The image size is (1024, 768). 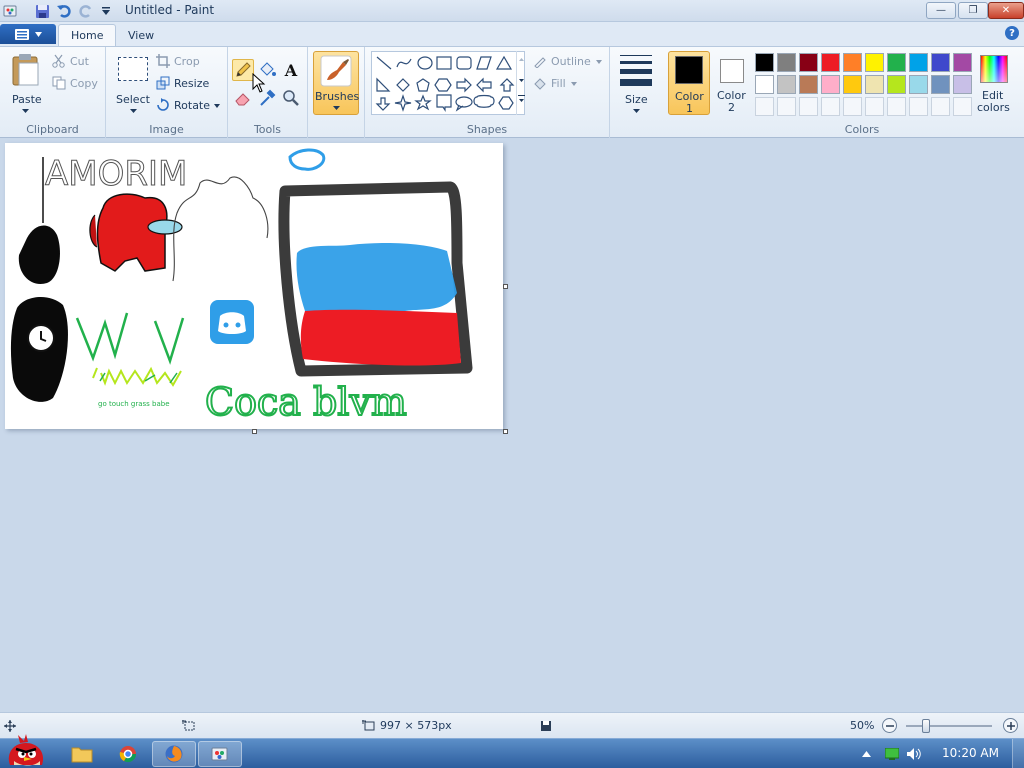 I want to click on zoom-in-button, so click(x=1010, y=725).